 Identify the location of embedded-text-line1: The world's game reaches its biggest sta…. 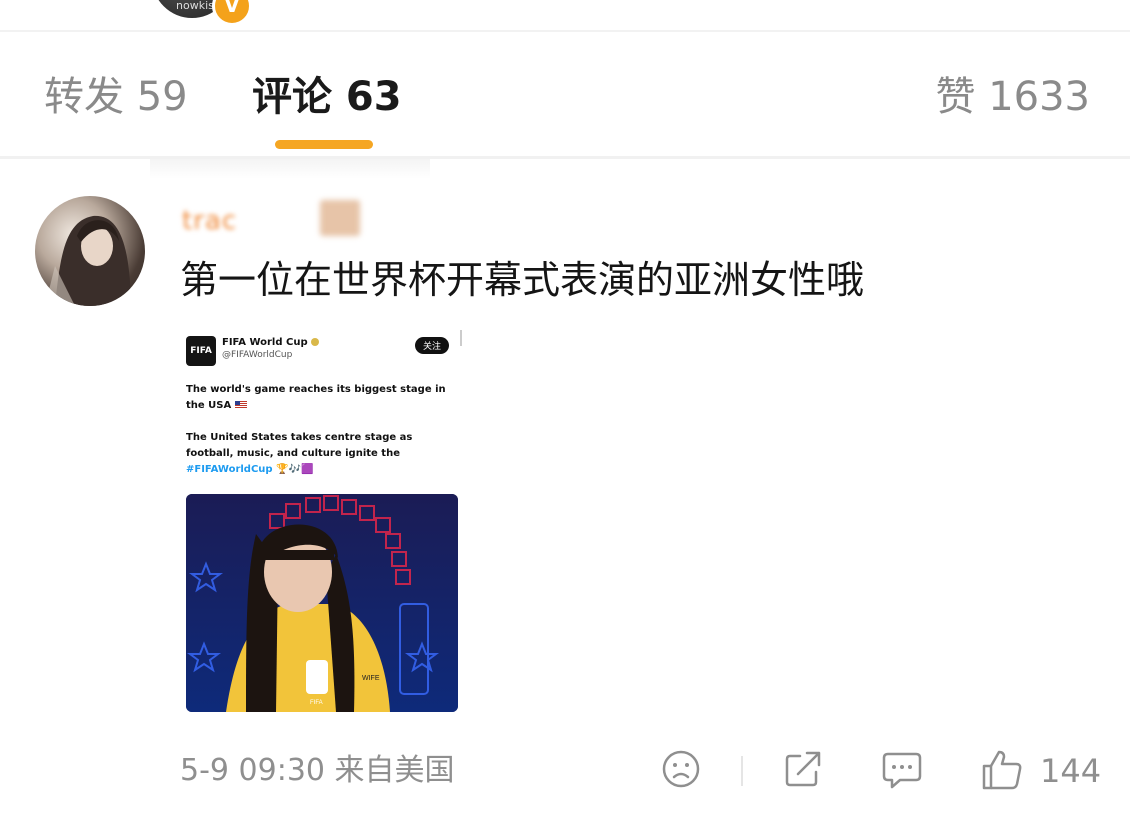
(321, 398).